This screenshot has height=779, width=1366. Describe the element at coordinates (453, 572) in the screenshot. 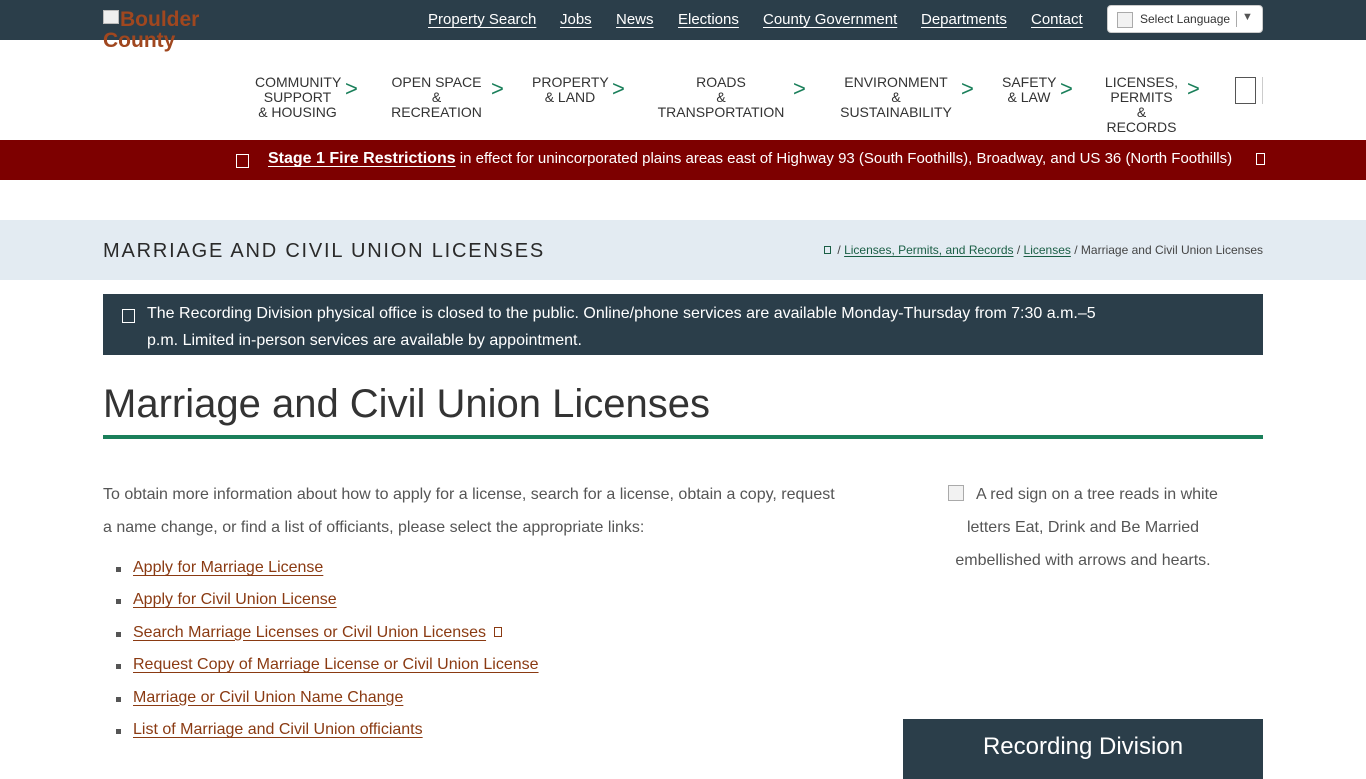

I see `list-item: Apply for Marriage License` at that location.